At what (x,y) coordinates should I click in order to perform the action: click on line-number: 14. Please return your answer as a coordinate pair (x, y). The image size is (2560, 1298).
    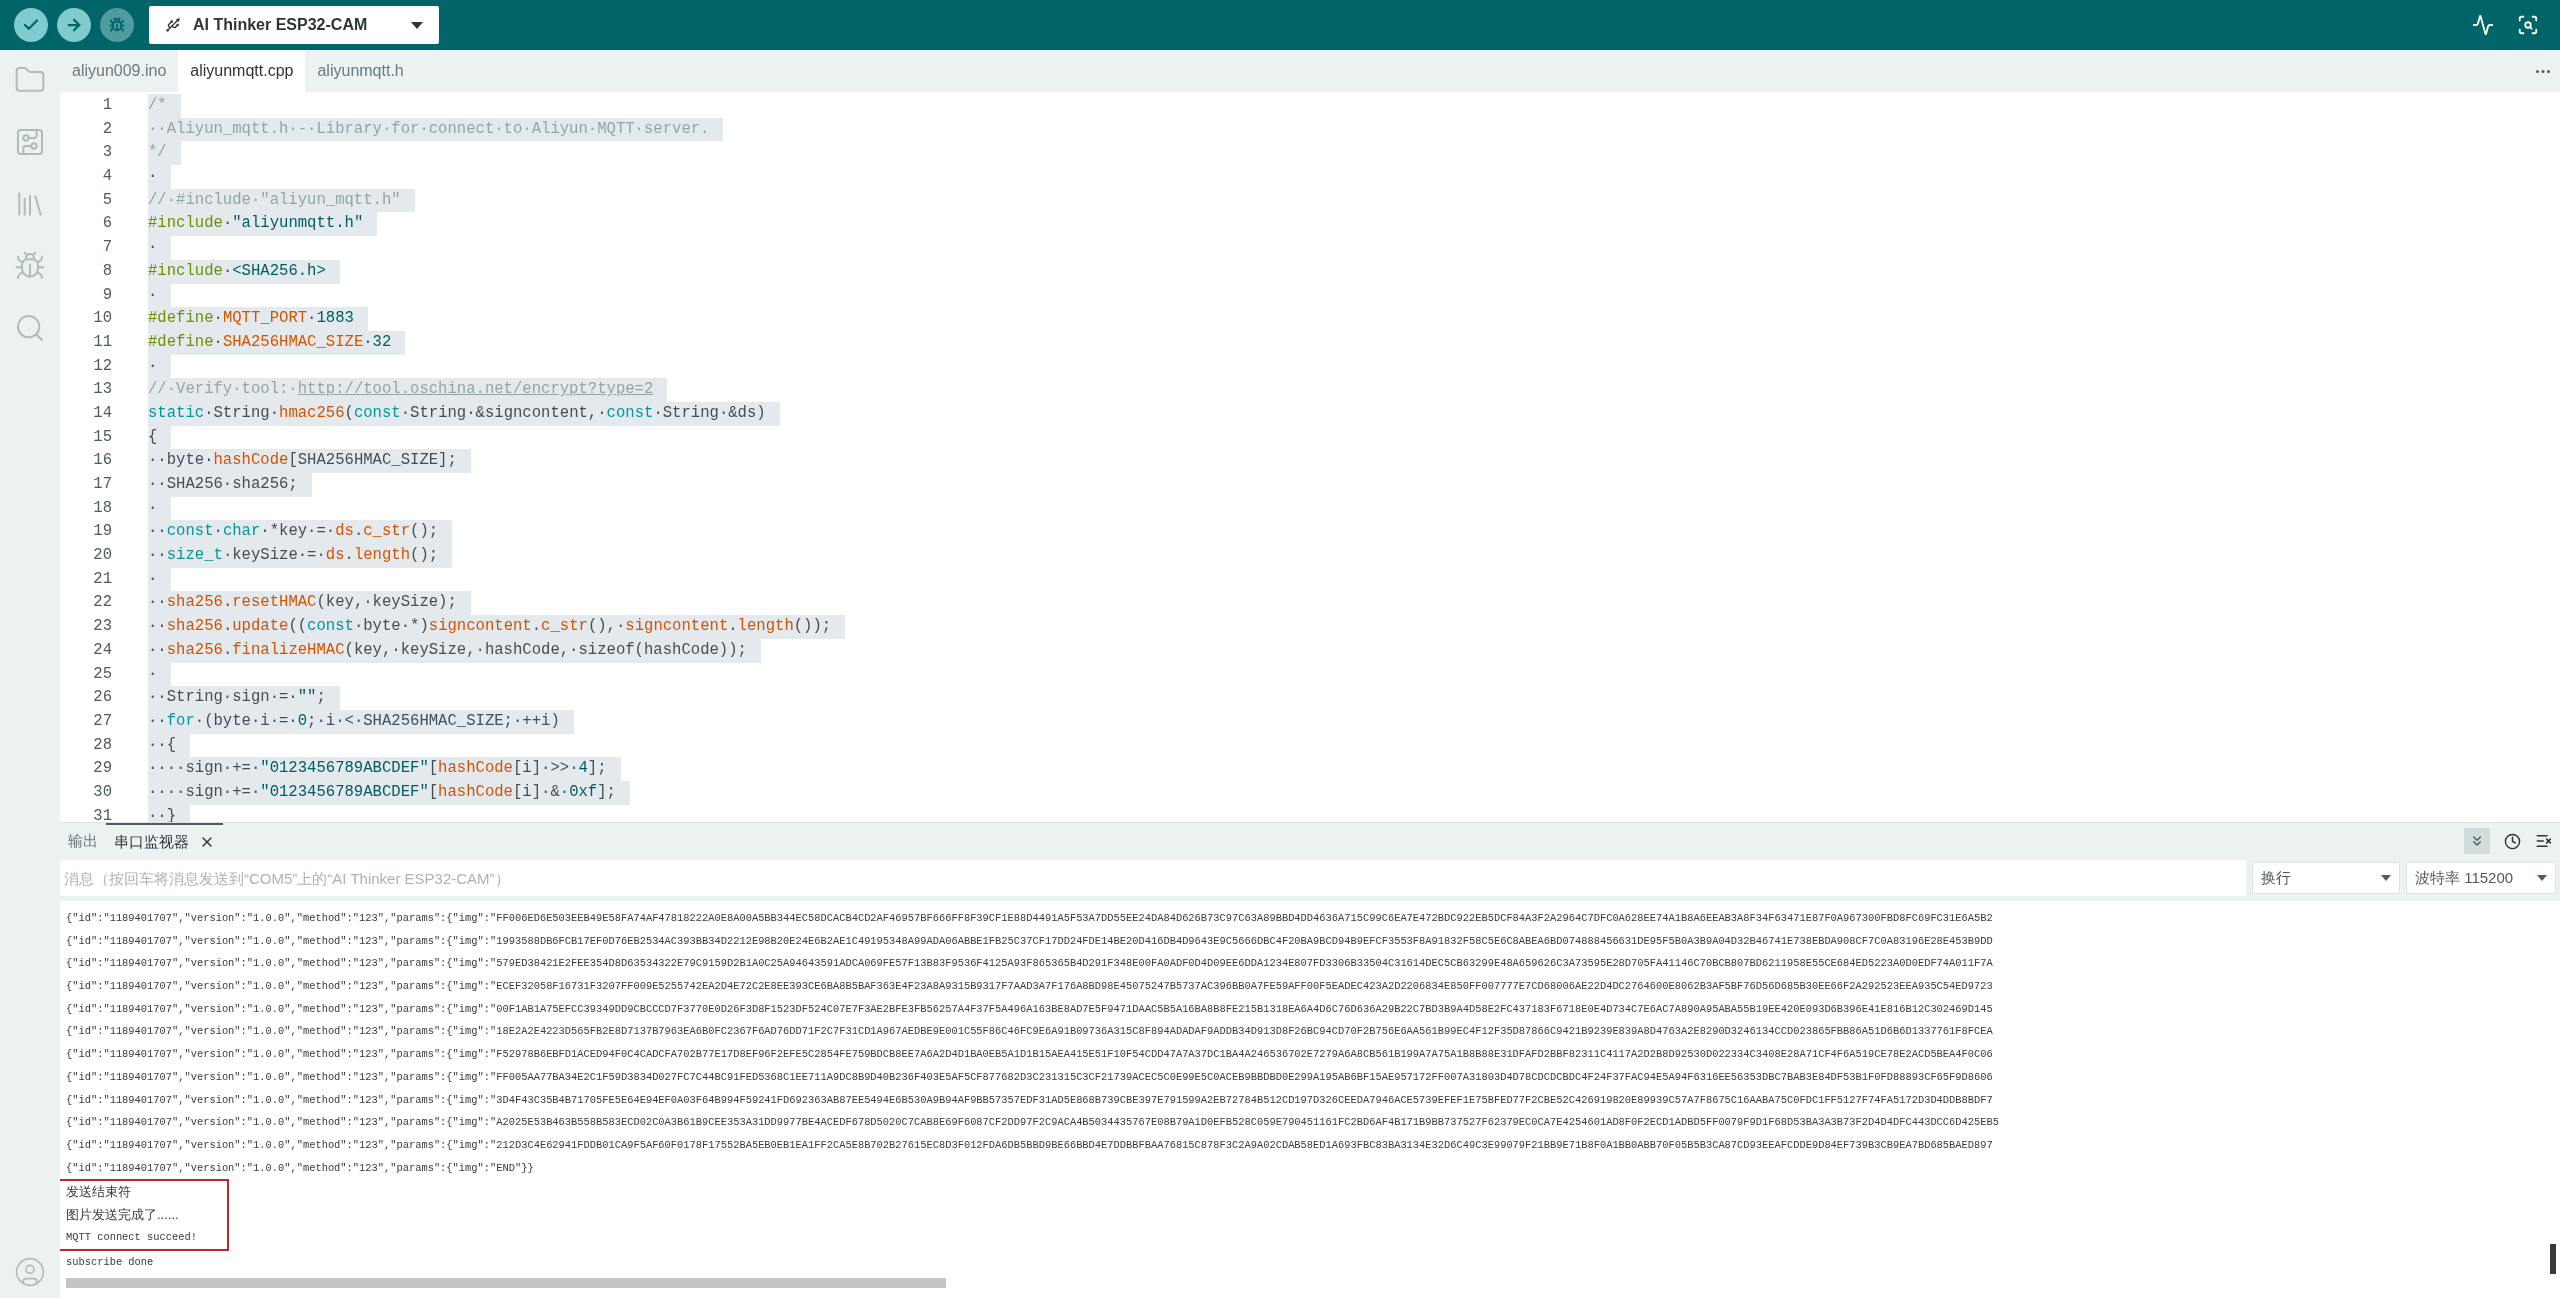
    Looking at the image, I should click on (102, 413).